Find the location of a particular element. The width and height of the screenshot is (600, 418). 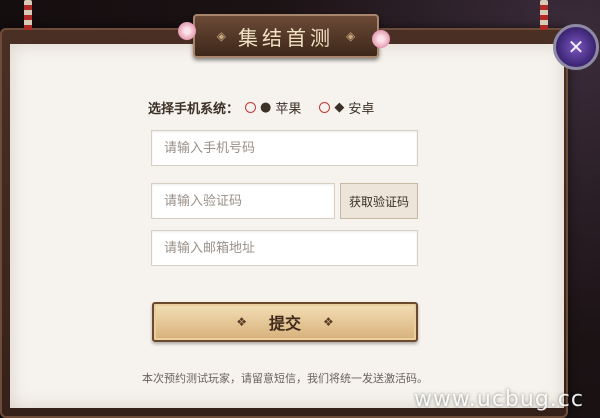

watermark: www.ucbug.cc is located at coordinates (498, 399).